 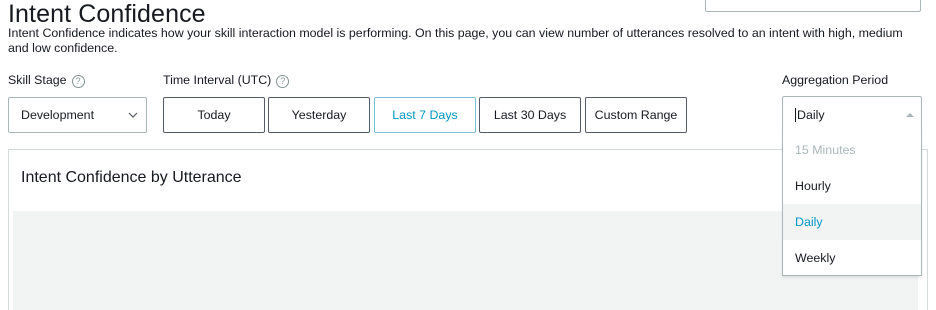 I want to click on today-button: Today, so click(x=214, y=115).